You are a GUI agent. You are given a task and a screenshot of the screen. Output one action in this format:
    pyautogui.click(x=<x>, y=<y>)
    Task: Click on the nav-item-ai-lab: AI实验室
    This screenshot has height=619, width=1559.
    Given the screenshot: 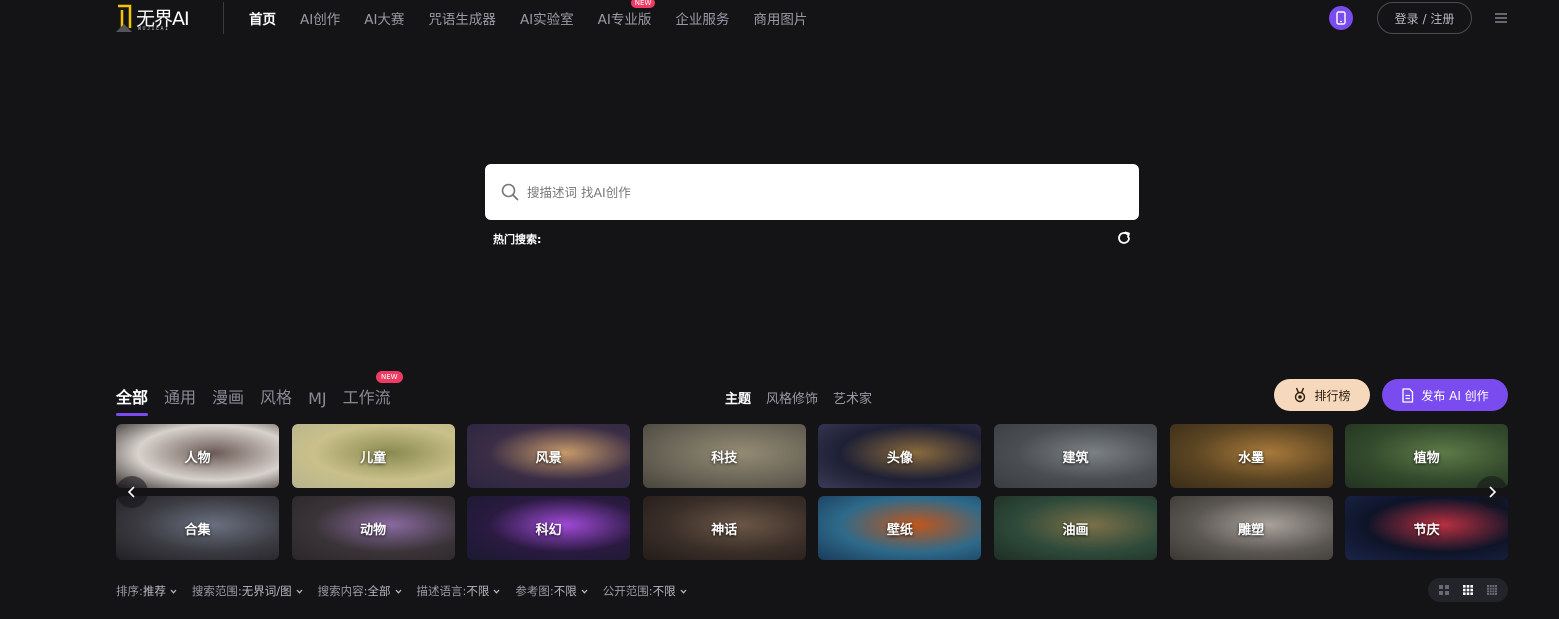 What is the action you would take?
    pyautogui.click(x=547, y=18)
    